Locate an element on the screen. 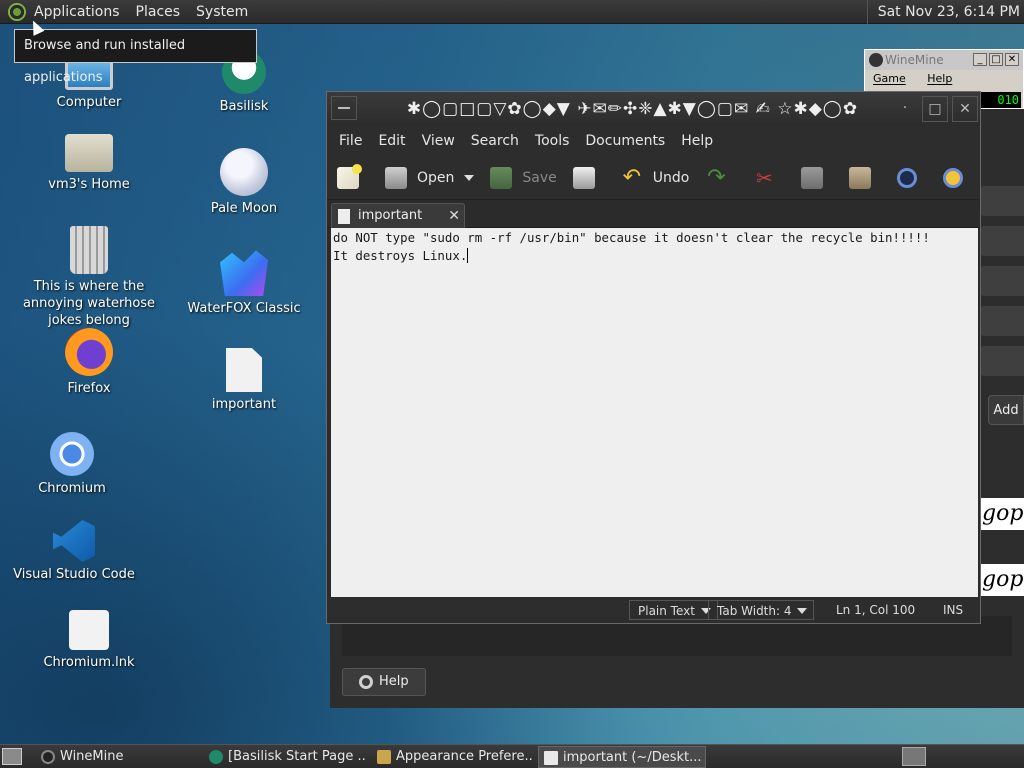 The height and width of the screenshot is (768, 1024). winemine-menubar: Game Help is located at coordinates (944, 79).